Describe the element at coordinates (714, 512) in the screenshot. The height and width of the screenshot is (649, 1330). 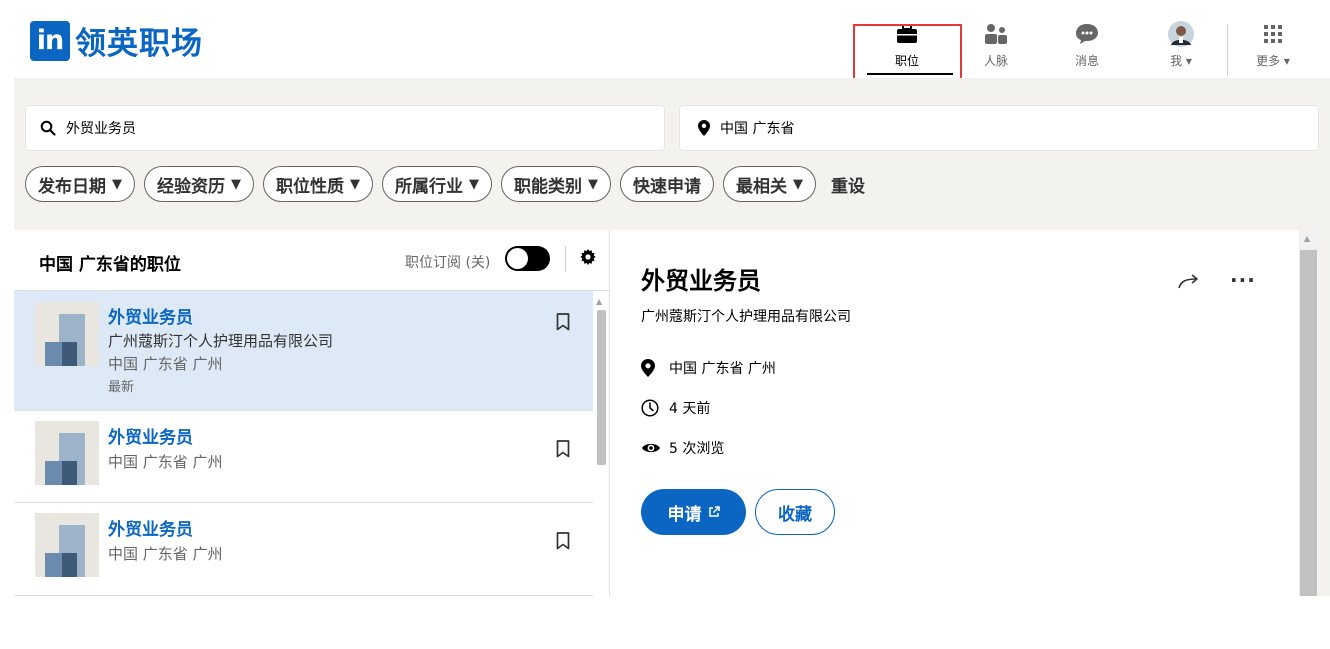
I see `external-link-icon` at that location.